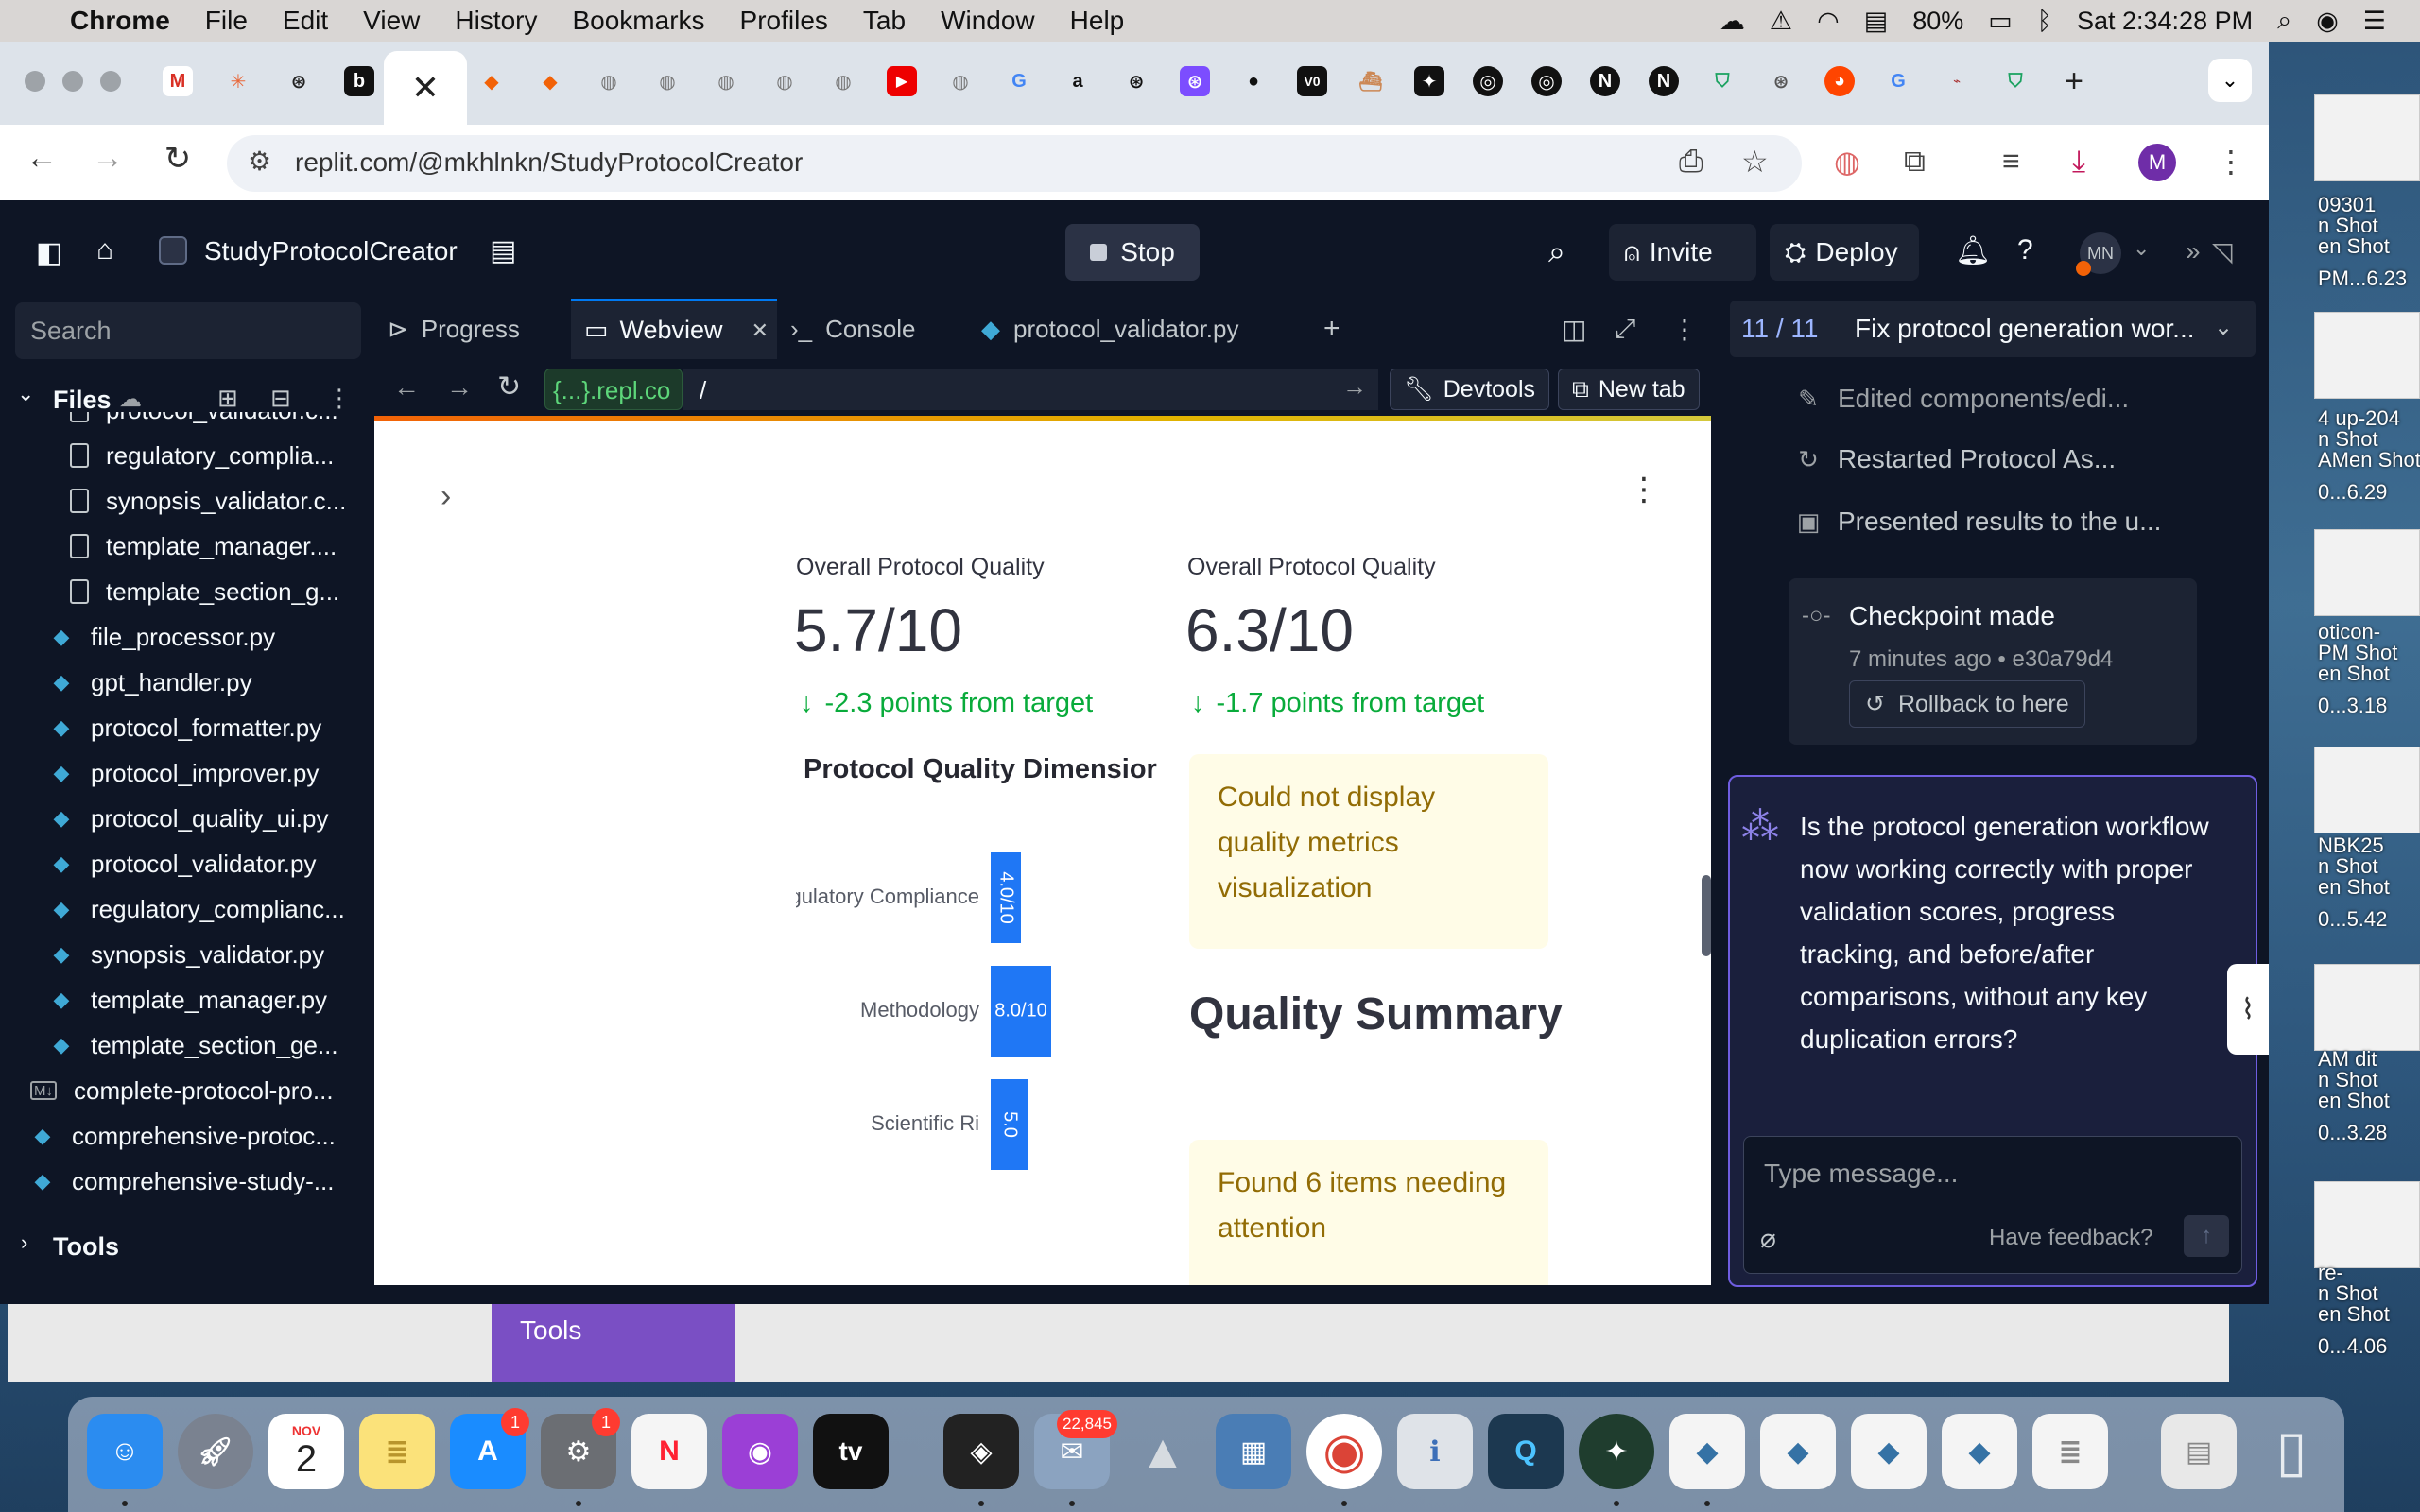 The height and width of the screenshot is (1512, 2420). What do you see at coordinates (2165, 21) in the screenshot?
I see `clock: Sat 2:34:28 PM` at bounding box center [2165, 21].